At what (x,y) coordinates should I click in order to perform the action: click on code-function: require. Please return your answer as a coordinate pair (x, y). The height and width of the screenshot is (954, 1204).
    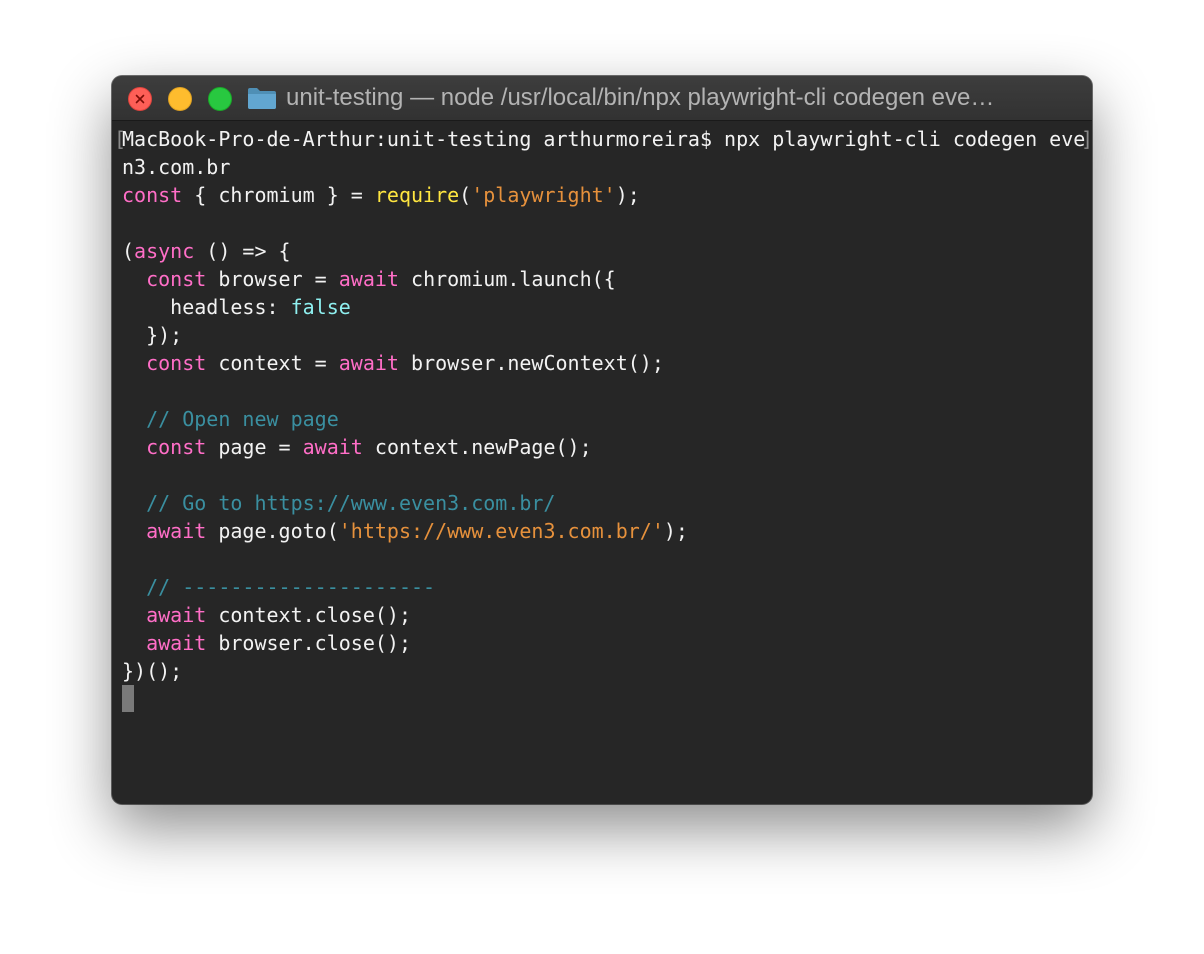
    Looking at the image, I should click on (417, 195).